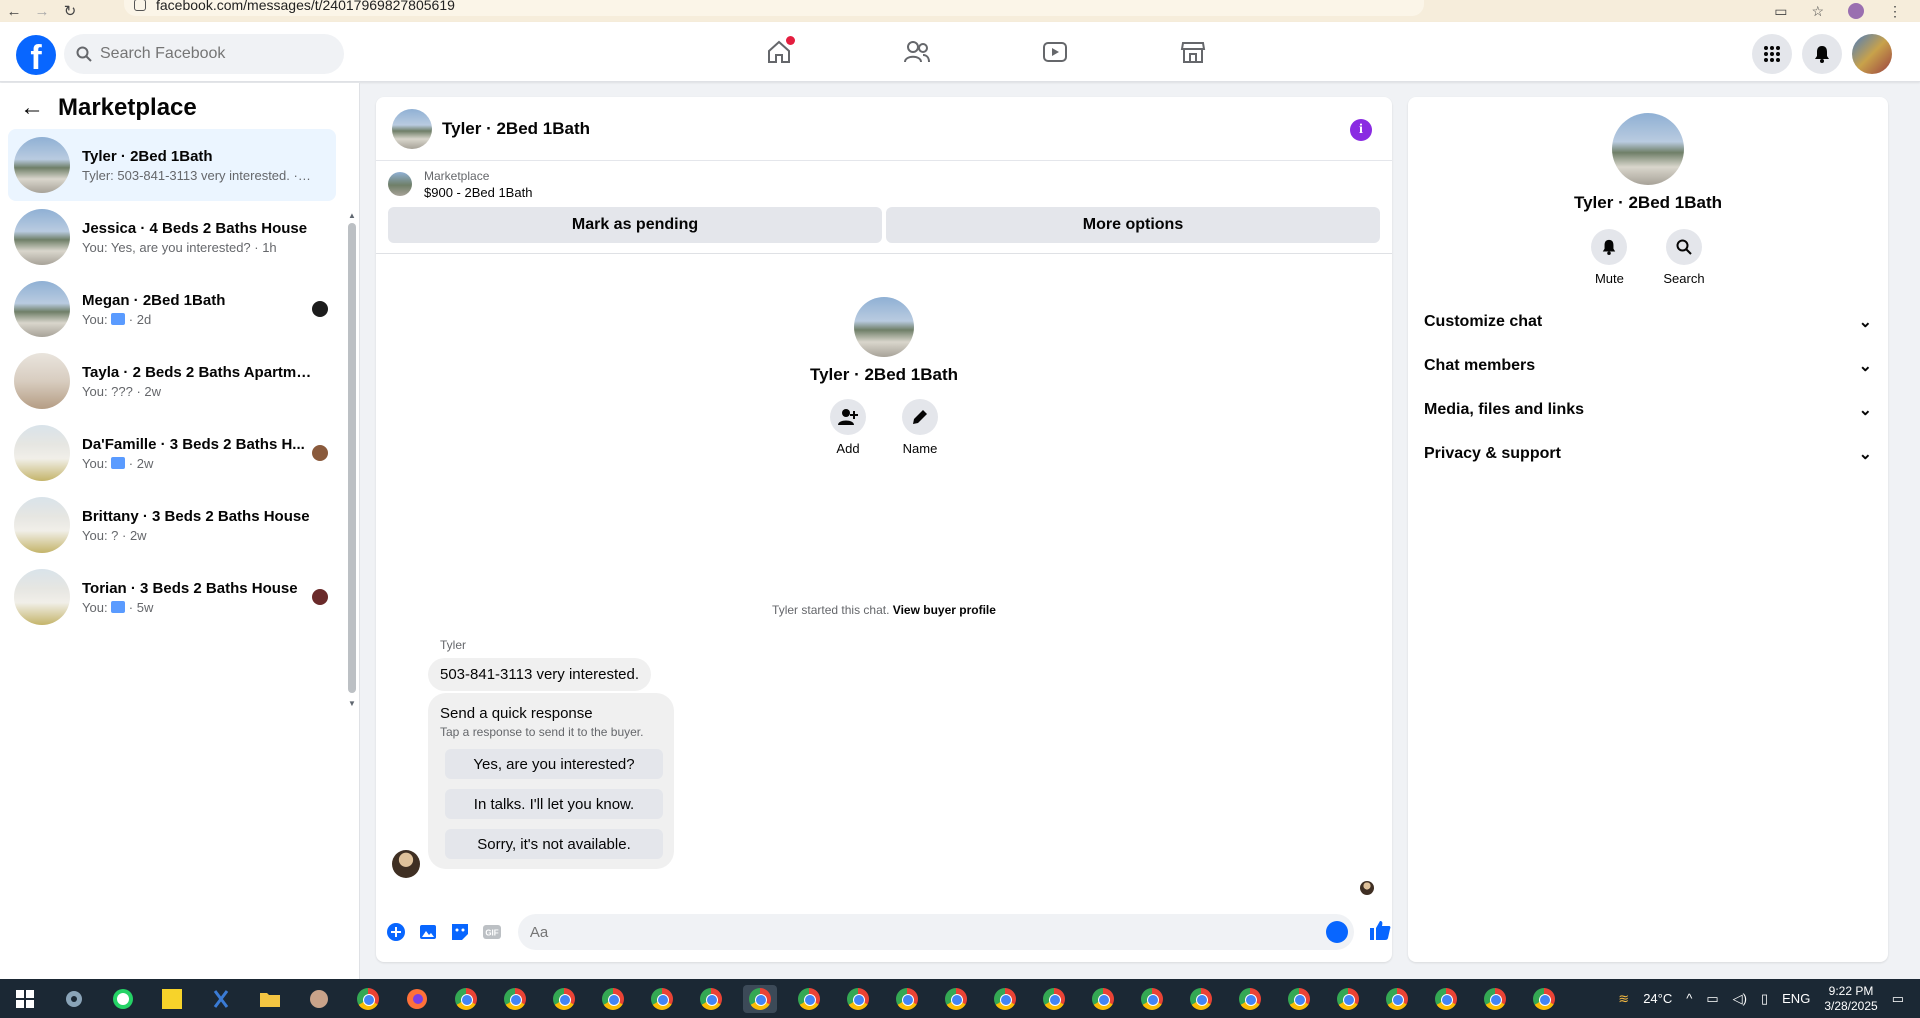 Image resolution: width=1920 pixels, height=1018 pixels. I want to click on scroll-up-arrow-icon: ▲, so click(352, 215).